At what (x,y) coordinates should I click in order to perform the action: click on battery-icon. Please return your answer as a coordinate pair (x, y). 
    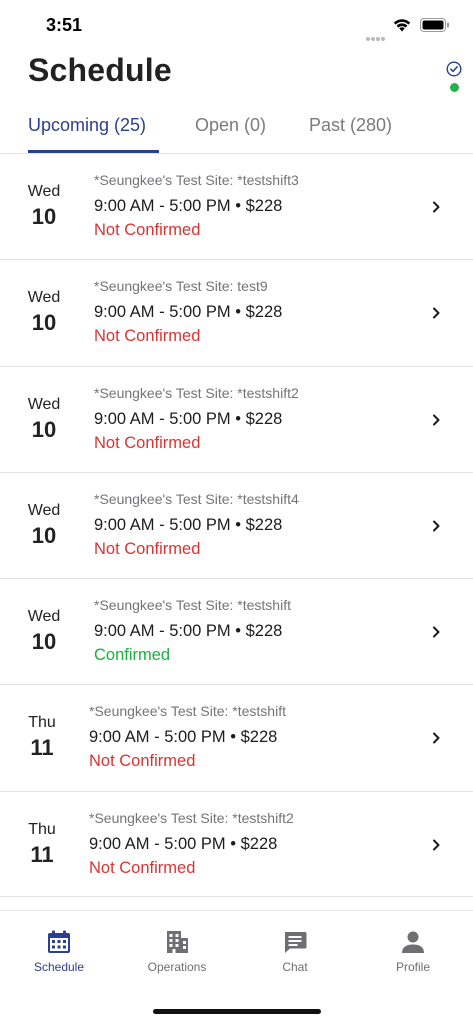
    Looking at the image, I should click on (434, 25).